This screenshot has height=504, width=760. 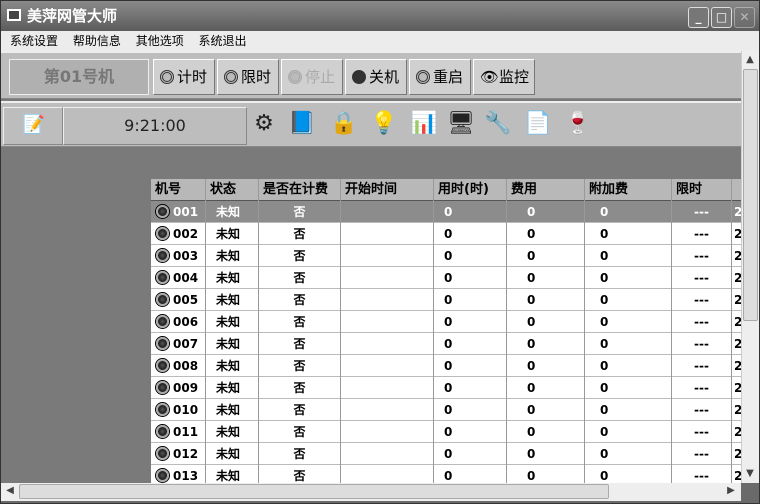 What do you see at coordinates (701, 300) in the screenshot?
I see `cell-text: ---` at bounding box center [701, 300].